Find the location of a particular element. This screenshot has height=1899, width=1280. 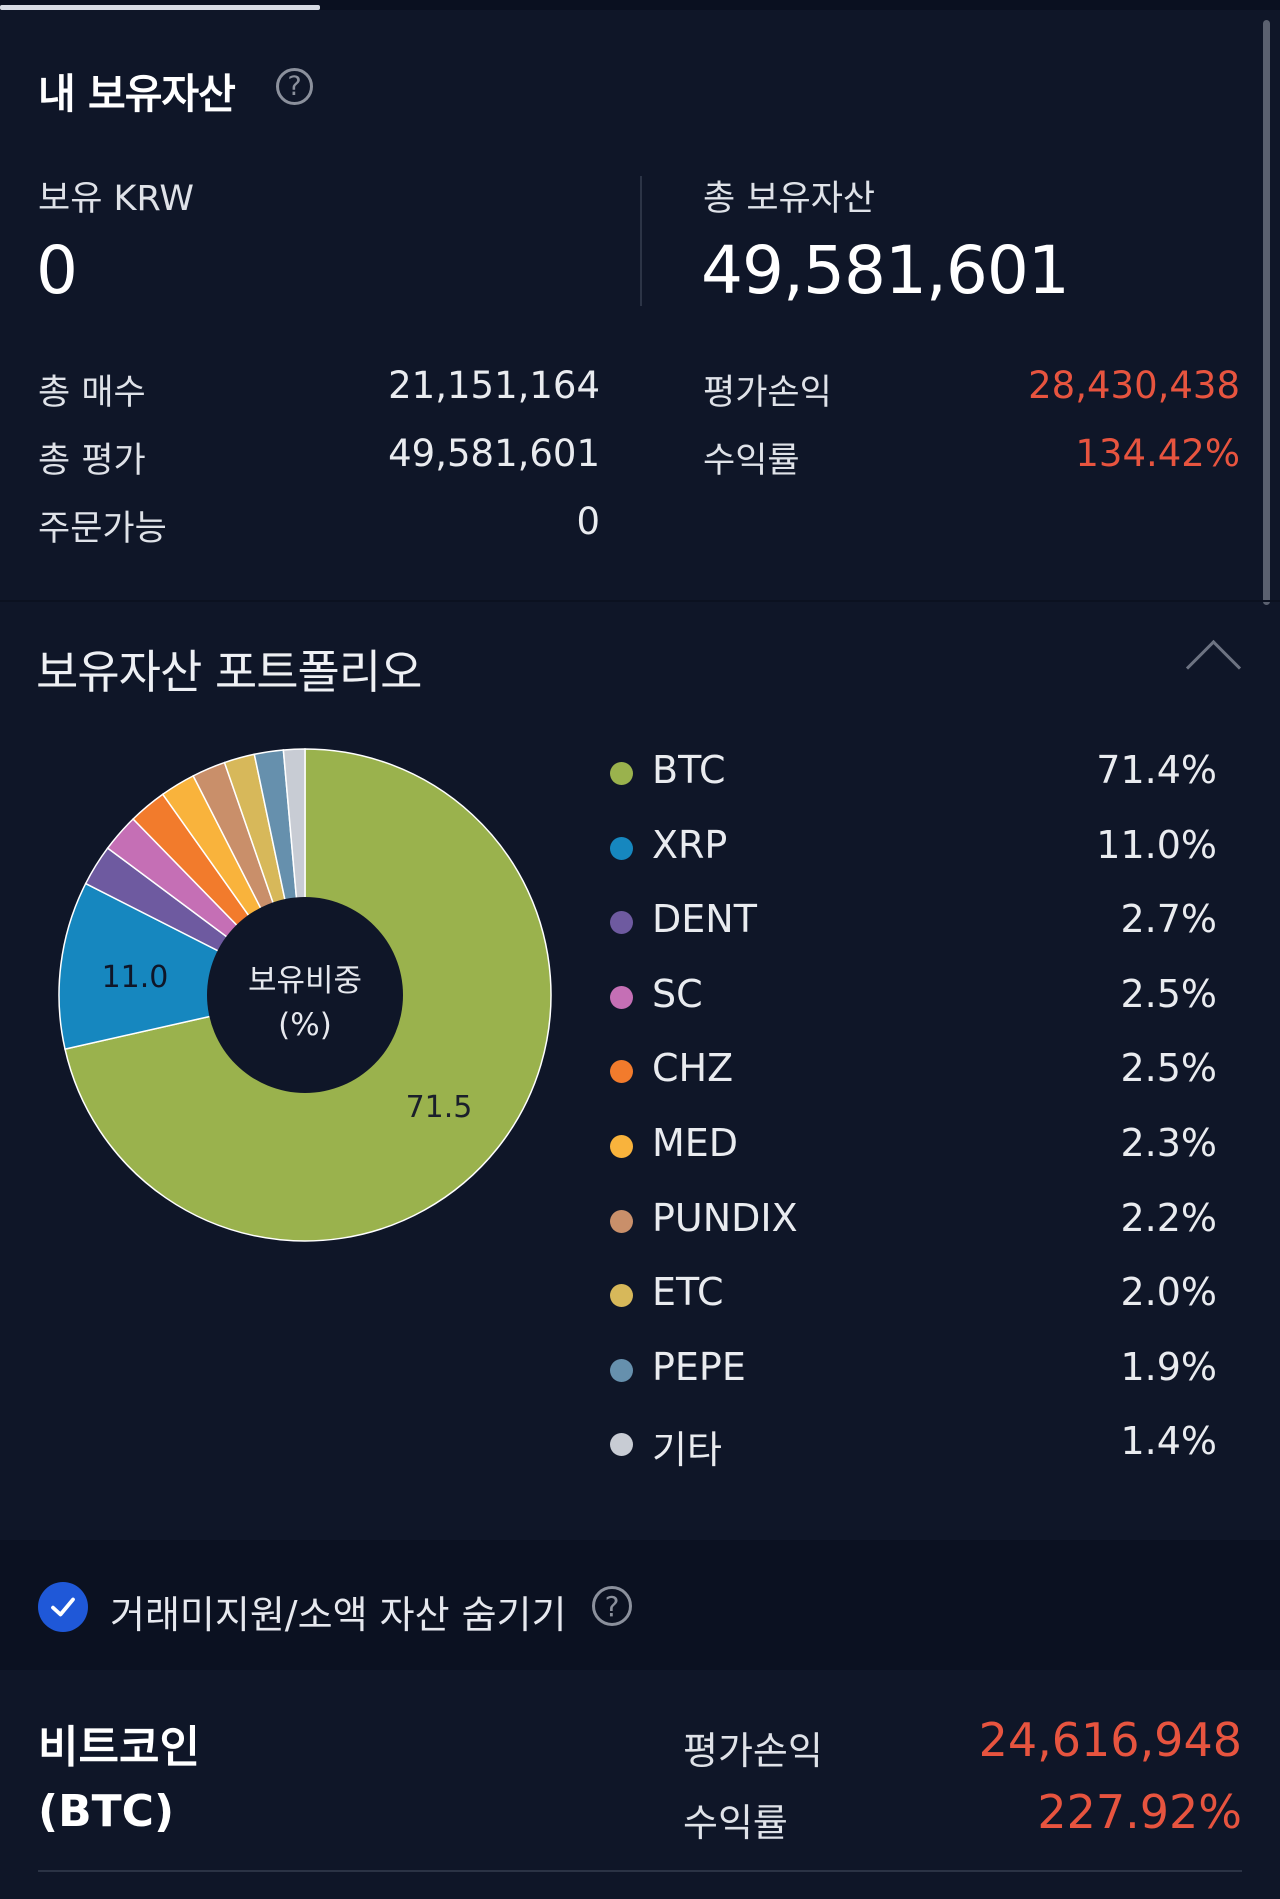

total-buy-label: 총 매수 is located at coordinates (92, 393).